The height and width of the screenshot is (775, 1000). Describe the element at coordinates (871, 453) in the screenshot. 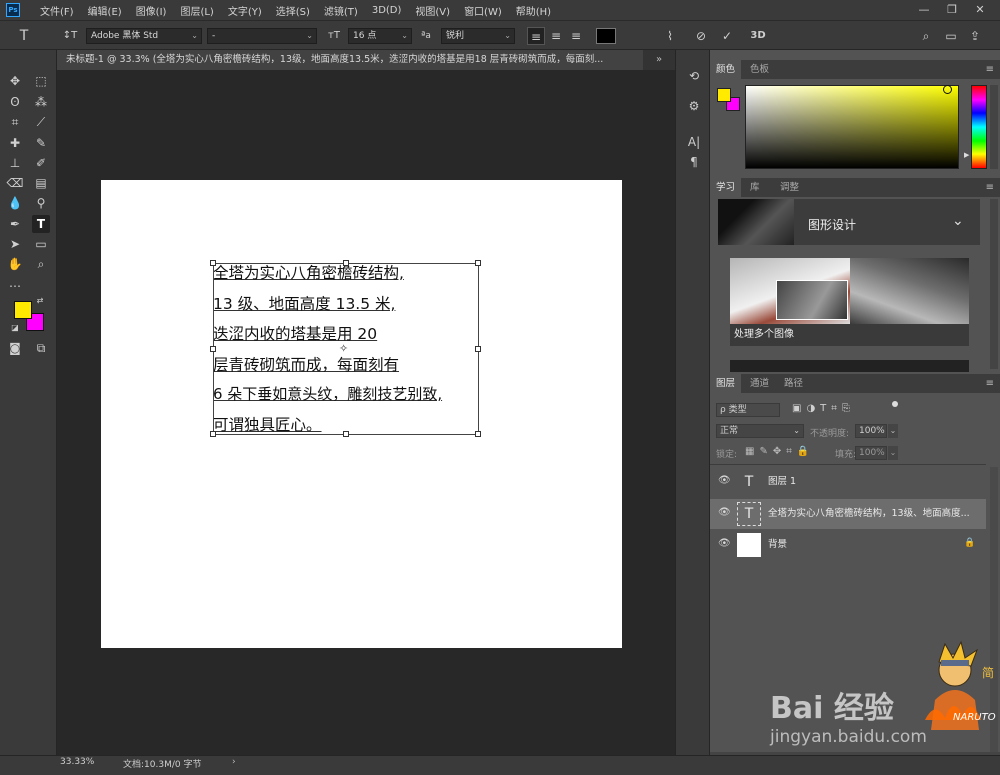

I see `fill-input: 100%` at that location.